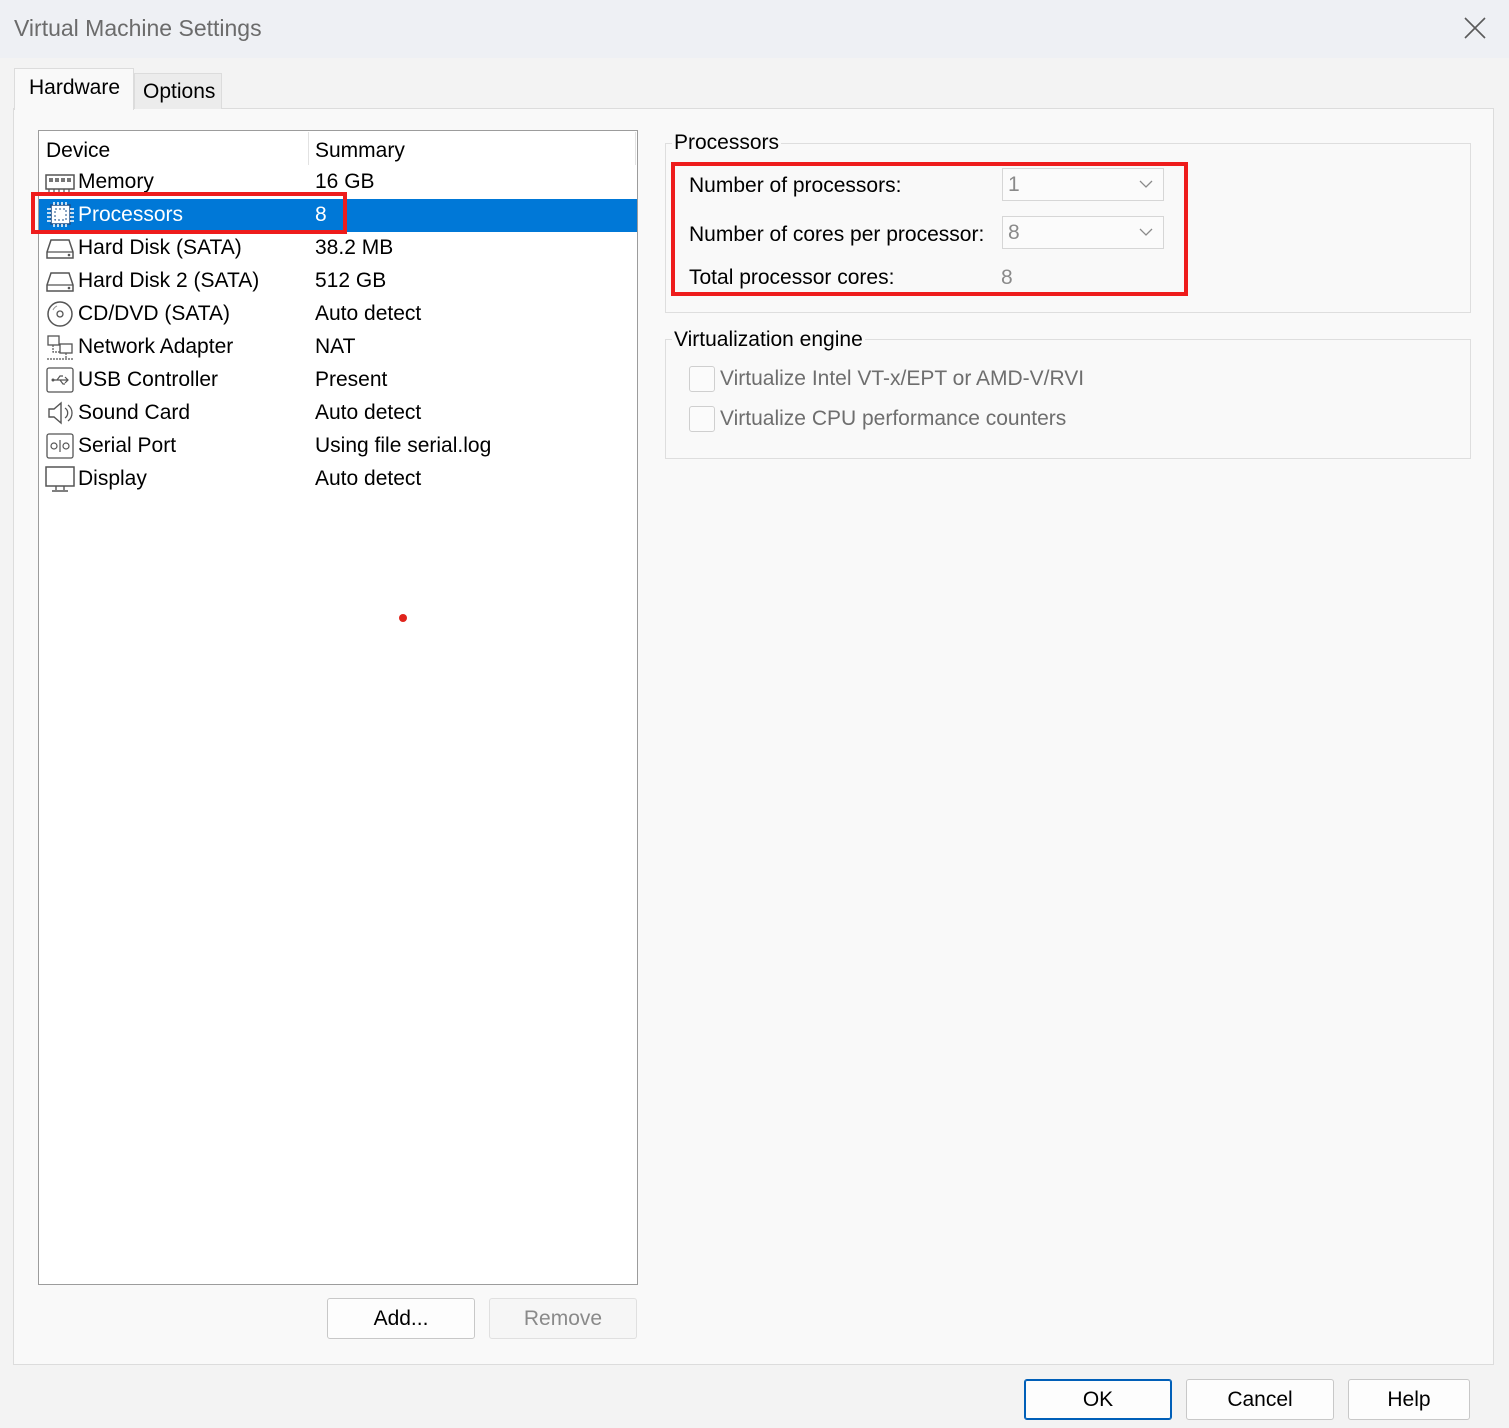  I want to click on num-processors-dropdown: 1, so click(1083, 184).